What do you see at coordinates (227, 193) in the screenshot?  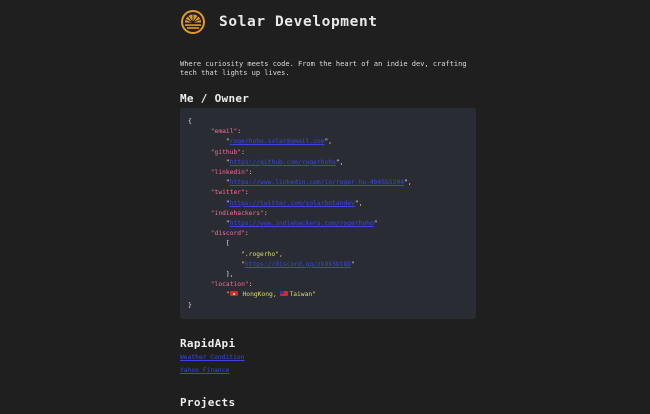 I see `twitter-key: "twitter"` at bounding box center [227, 193].